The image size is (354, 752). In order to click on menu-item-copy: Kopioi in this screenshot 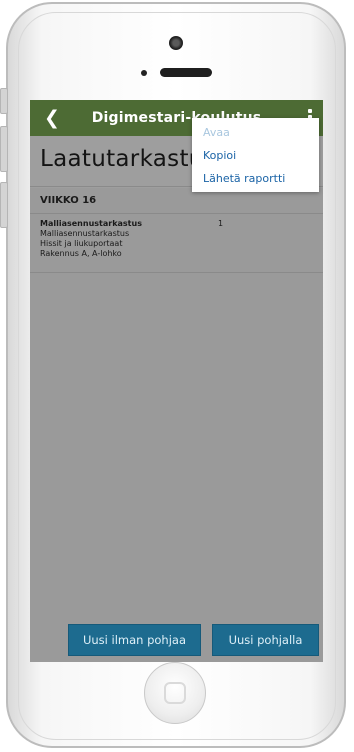, I will do `click(219, 155)`.